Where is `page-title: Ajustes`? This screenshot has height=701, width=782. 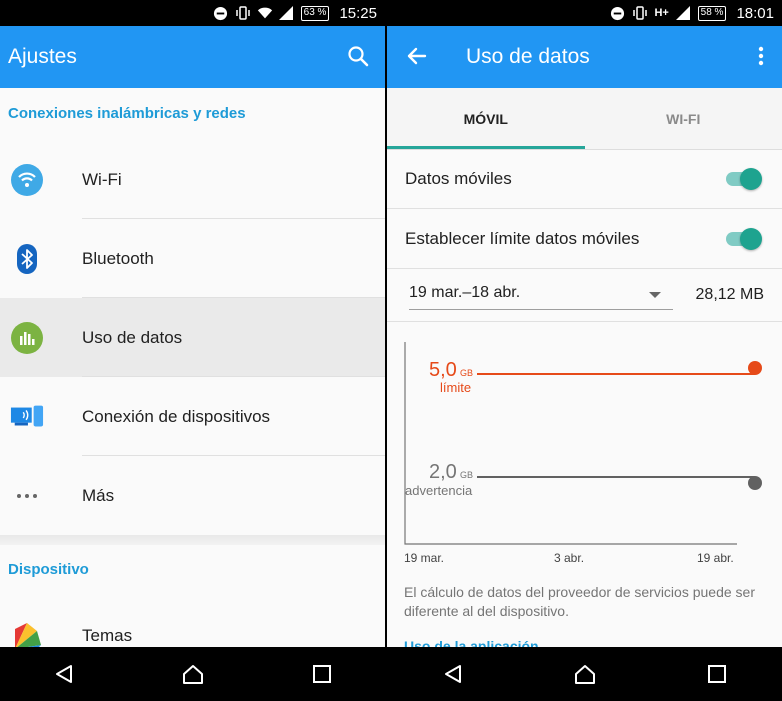 page-title: Ajustes is located at coordinates (42, 56).